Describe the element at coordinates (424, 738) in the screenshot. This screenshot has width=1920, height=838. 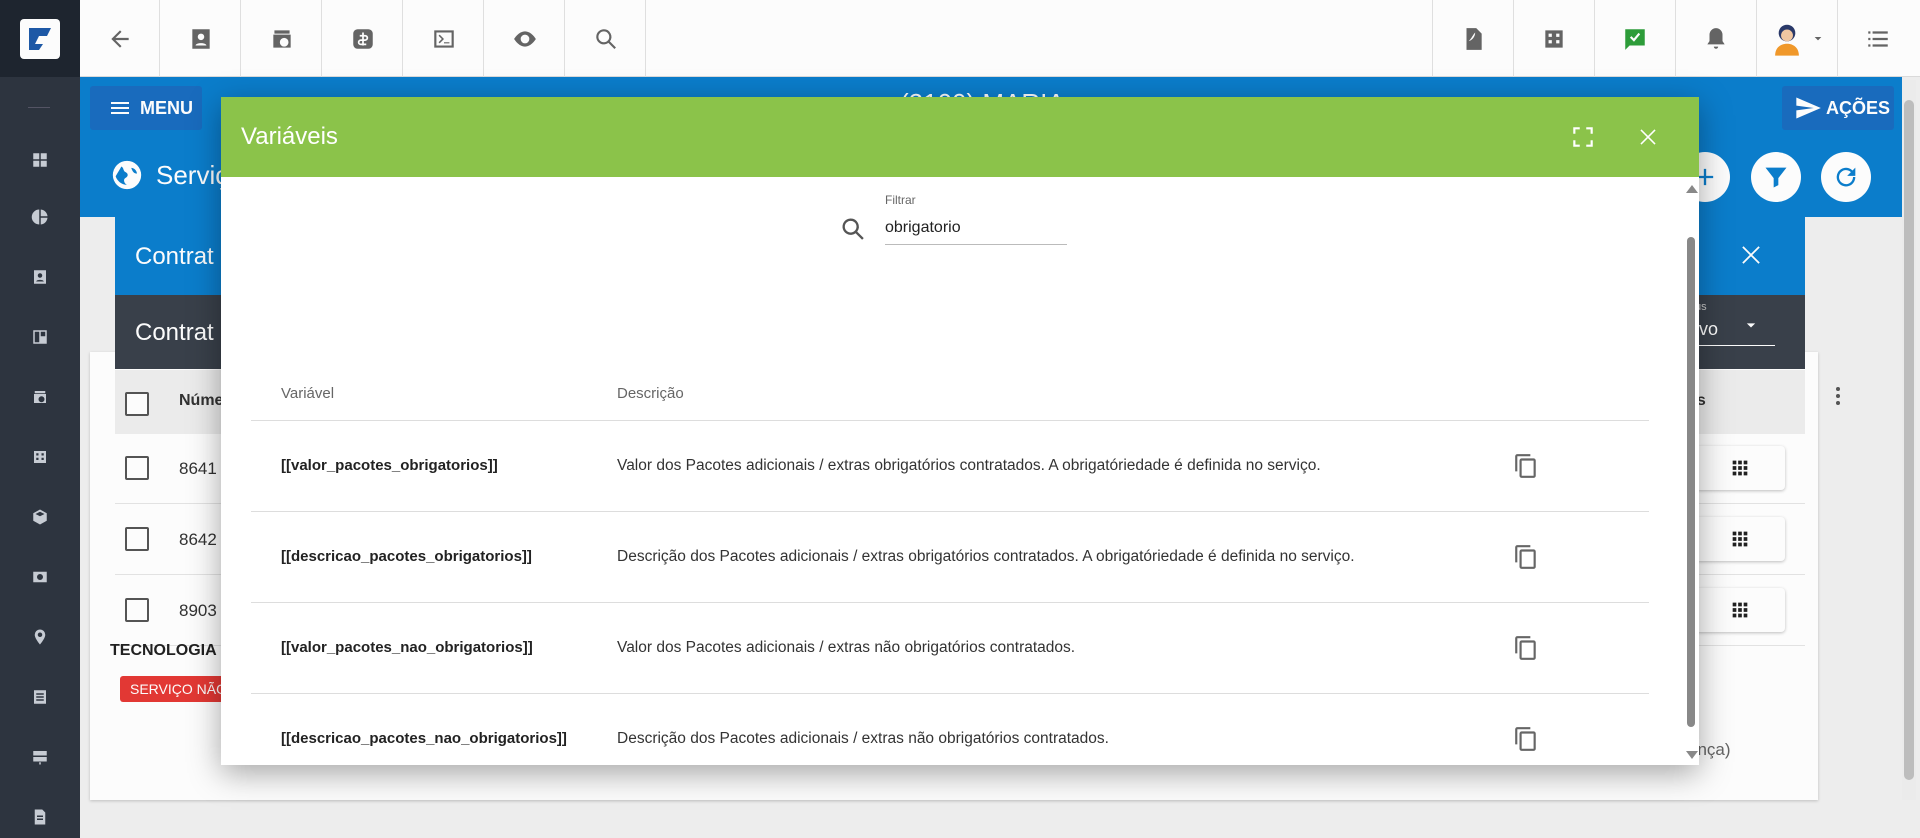
I see `variable-name: [[descricao_pacotes_nao_obrigatorios]]` at that location.